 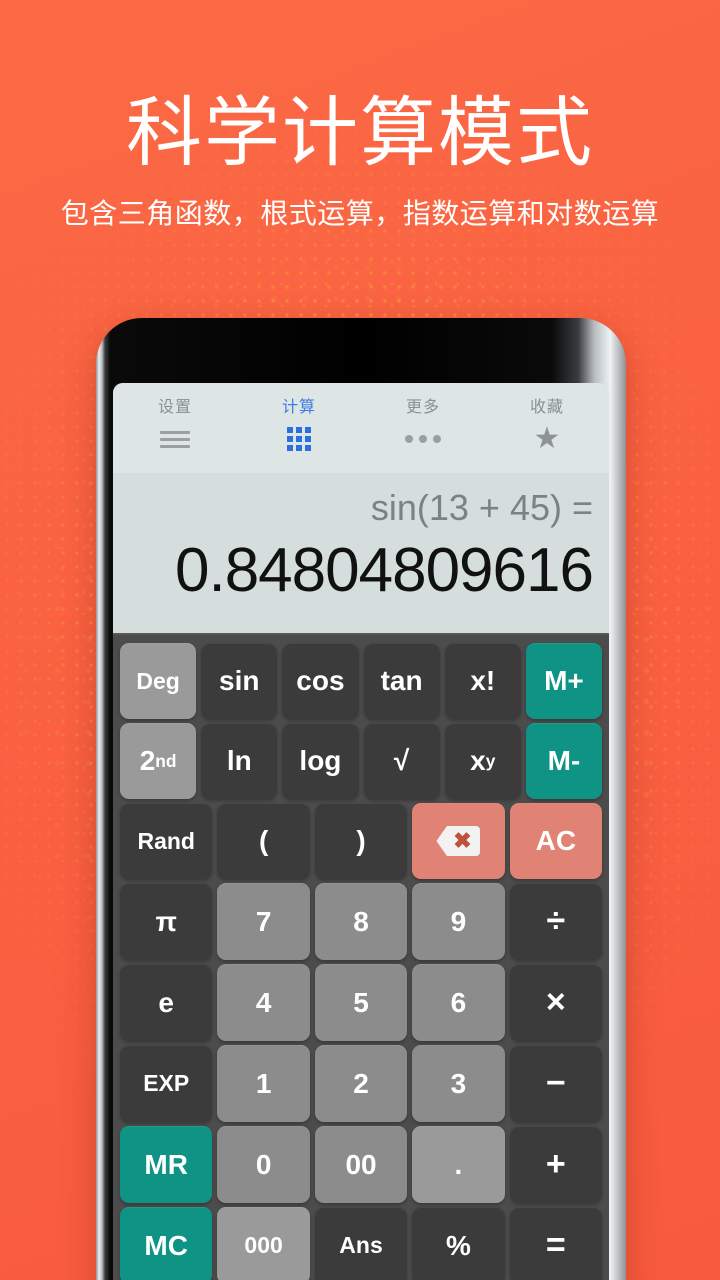 I want to click on key-7: 7, so click(x=263, y=921).